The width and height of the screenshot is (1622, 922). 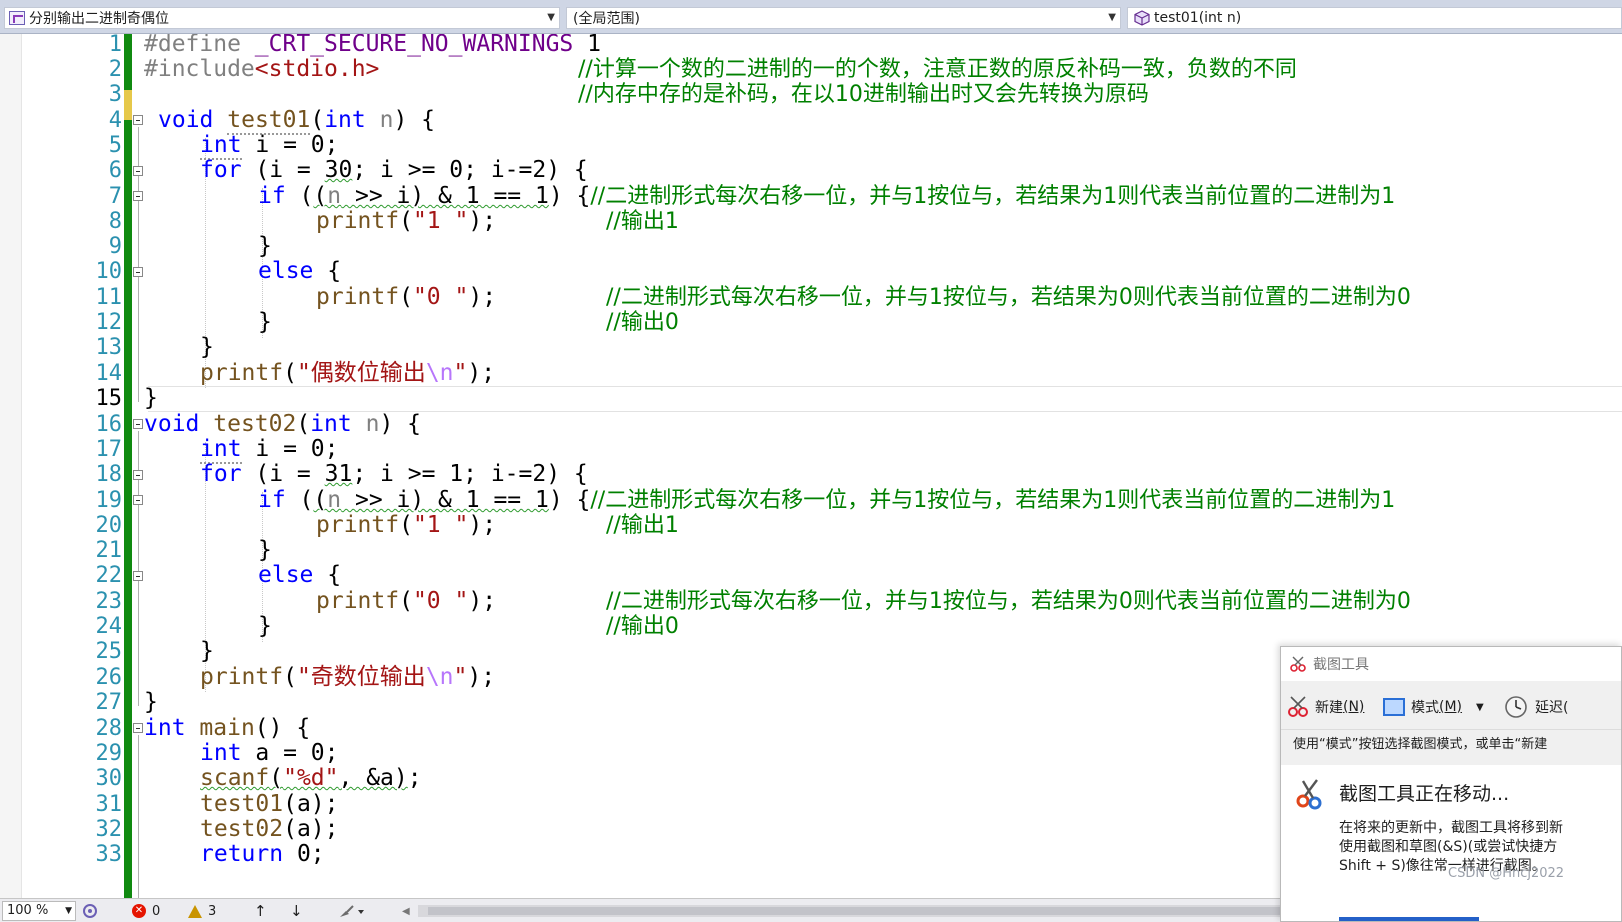 I want to click on scroll-left-icon: ◀, so click(x=406, y=911).